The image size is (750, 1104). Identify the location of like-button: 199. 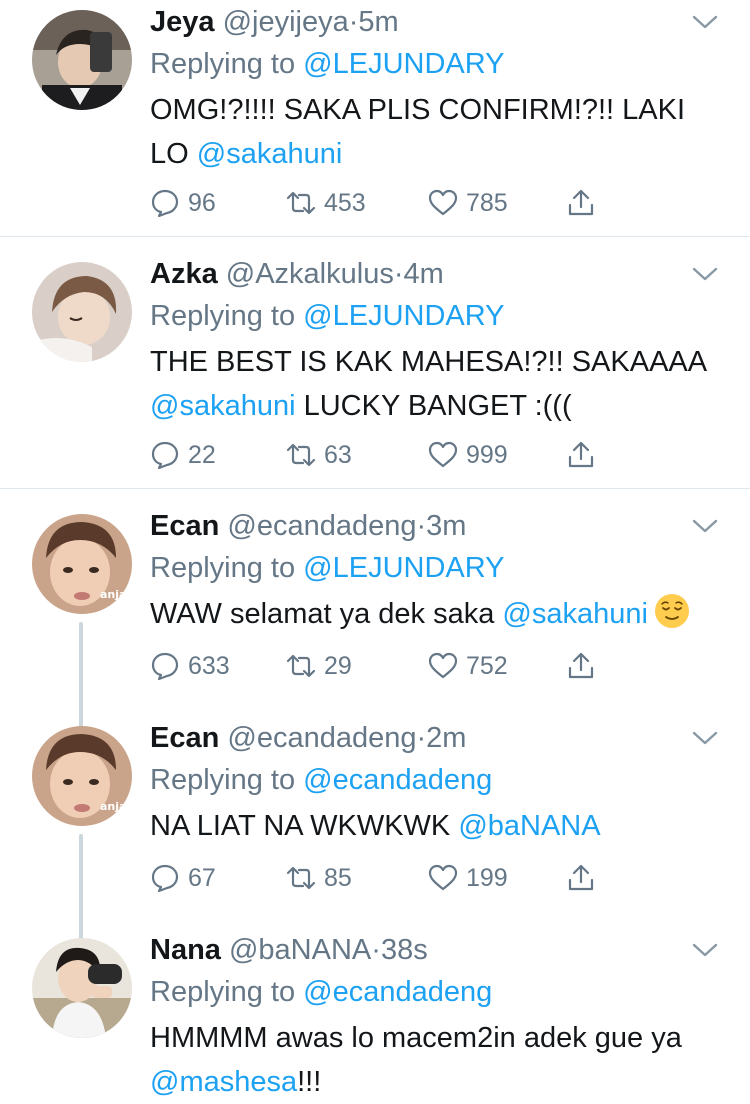
(468, 878).